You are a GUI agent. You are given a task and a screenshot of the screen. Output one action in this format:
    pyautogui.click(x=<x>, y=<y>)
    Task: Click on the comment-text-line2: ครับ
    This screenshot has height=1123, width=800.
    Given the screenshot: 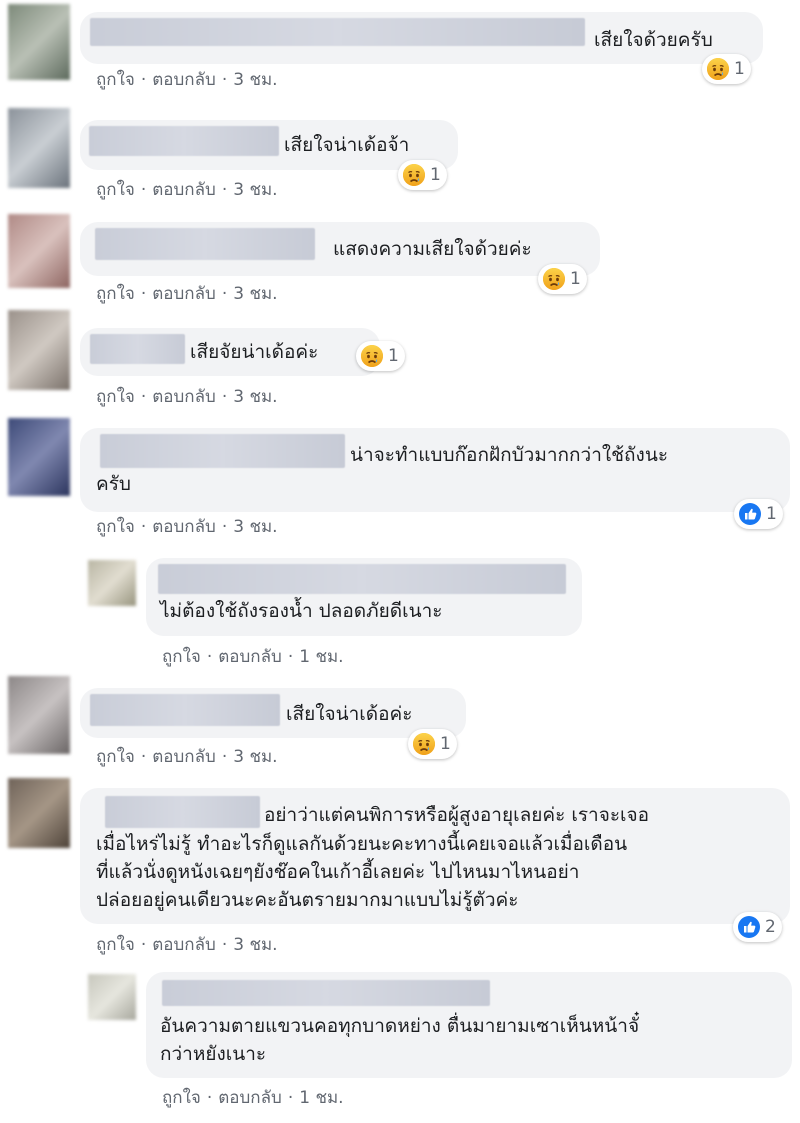 What is the action you would take?
    pyautogui.click(x=113, y=484)
    